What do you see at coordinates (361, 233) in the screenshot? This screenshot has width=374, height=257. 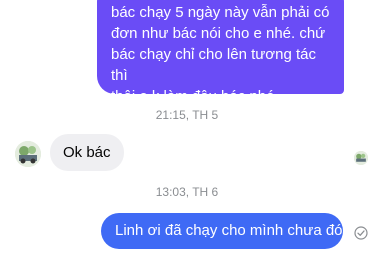 I see `sent-check-icon` at bounding box center [361, 233].